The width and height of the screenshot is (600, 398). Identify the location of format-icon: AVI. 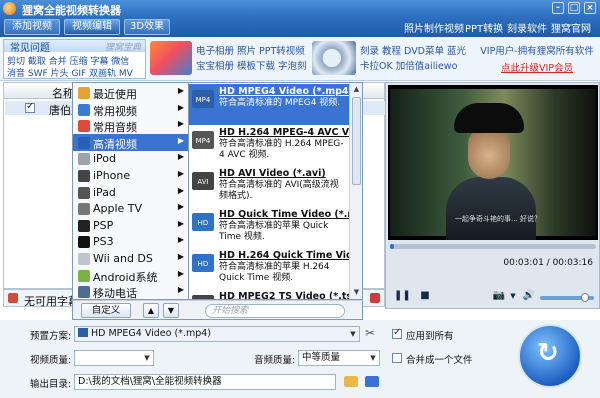
(203, 181).